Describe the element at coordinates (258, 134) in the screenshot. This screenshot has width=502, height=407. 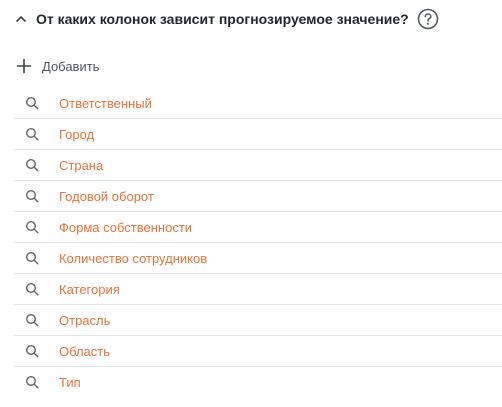
I see `list-item: Город` at that location.